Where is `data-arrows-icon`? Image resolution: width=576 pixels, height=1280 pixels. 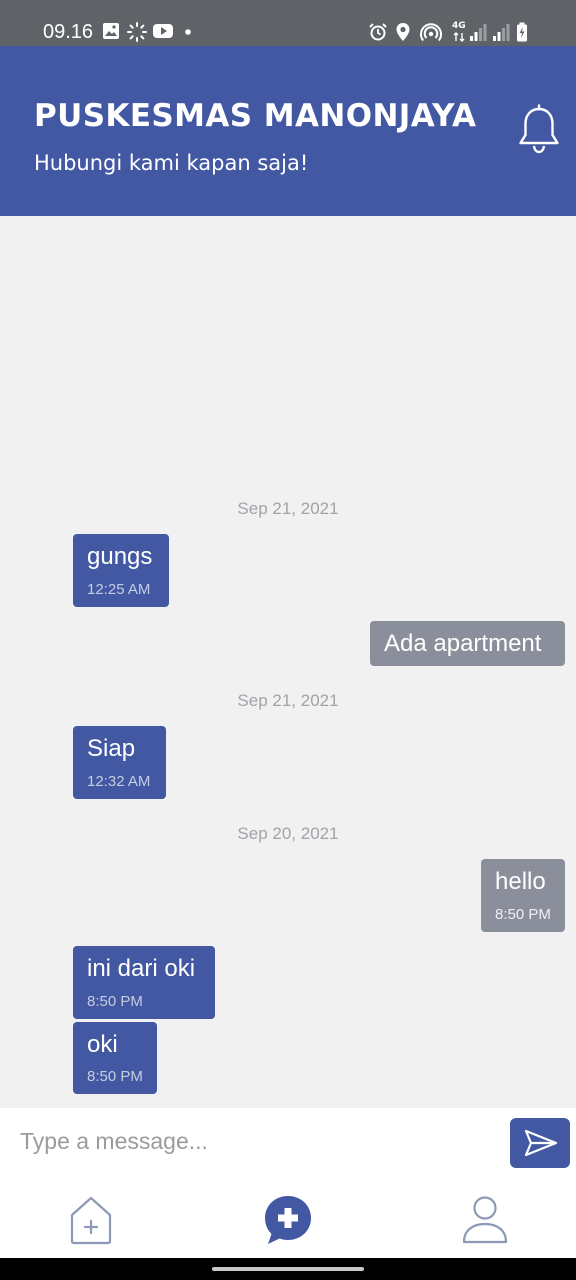
data-arrows-icon is located at coordinates (459, 37).